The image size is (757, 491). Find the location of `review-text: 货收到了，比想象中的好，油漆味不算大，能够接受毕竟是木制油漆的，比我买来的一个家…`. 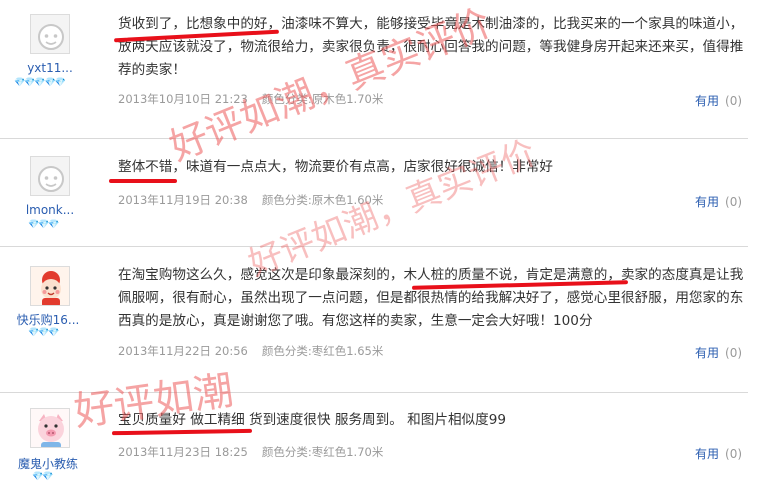

review-text: 货收到了，比想象中的好，油漆味不算大，能够接受毕竟是木制油漆的，比我买来的一个家… is located at coordinates (431, 47).